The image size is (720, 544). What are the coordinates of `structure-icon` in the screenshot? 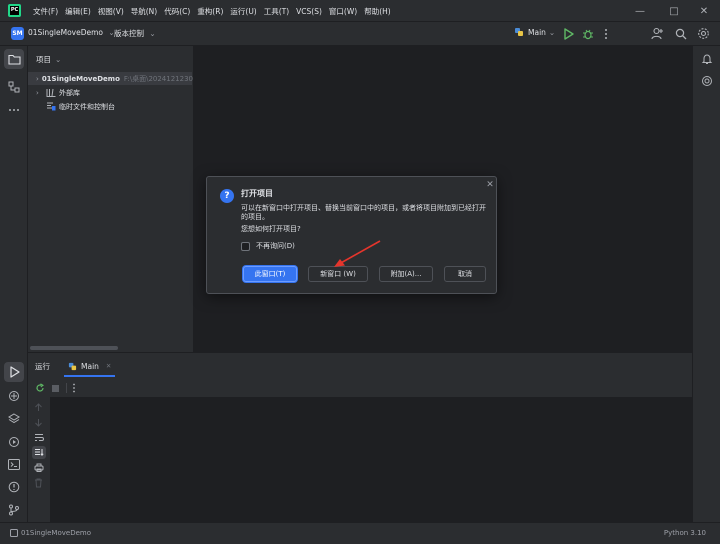 It's located at (14, 87).